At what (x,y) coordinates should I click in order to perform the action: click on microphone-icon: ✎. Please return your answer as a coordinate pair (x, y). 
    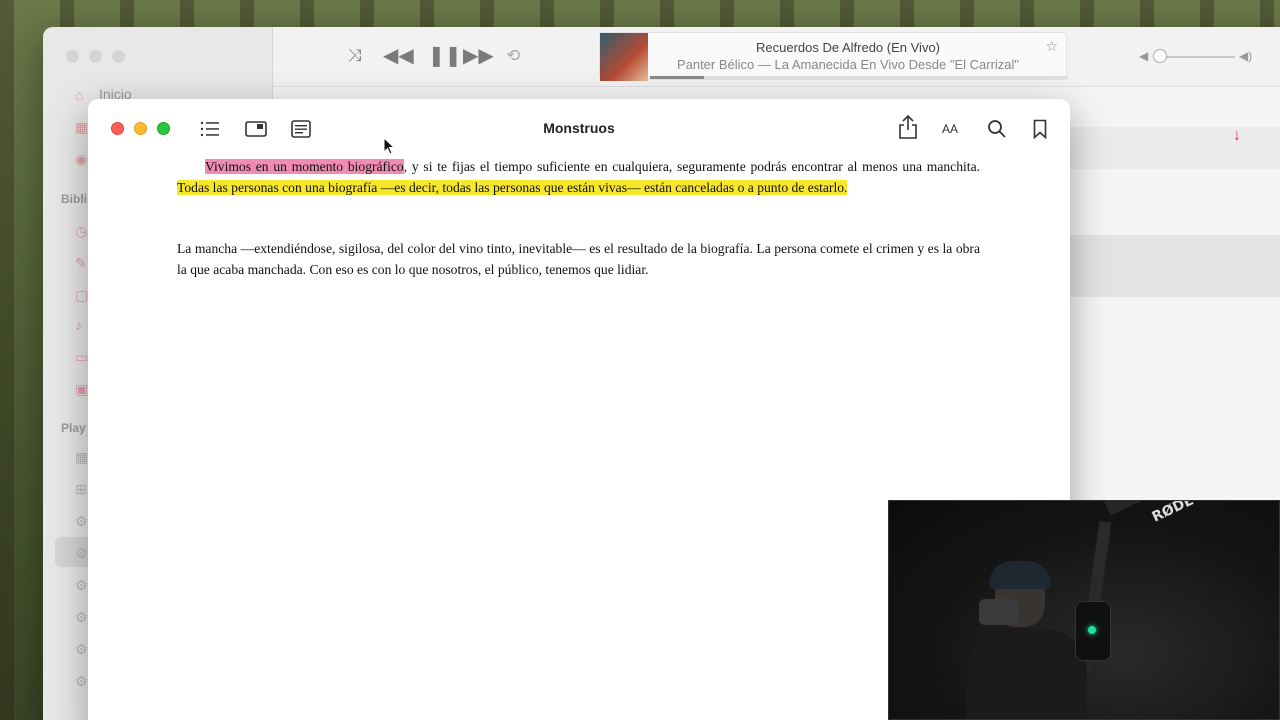
    Looking at the image, I should click on (81, 263).